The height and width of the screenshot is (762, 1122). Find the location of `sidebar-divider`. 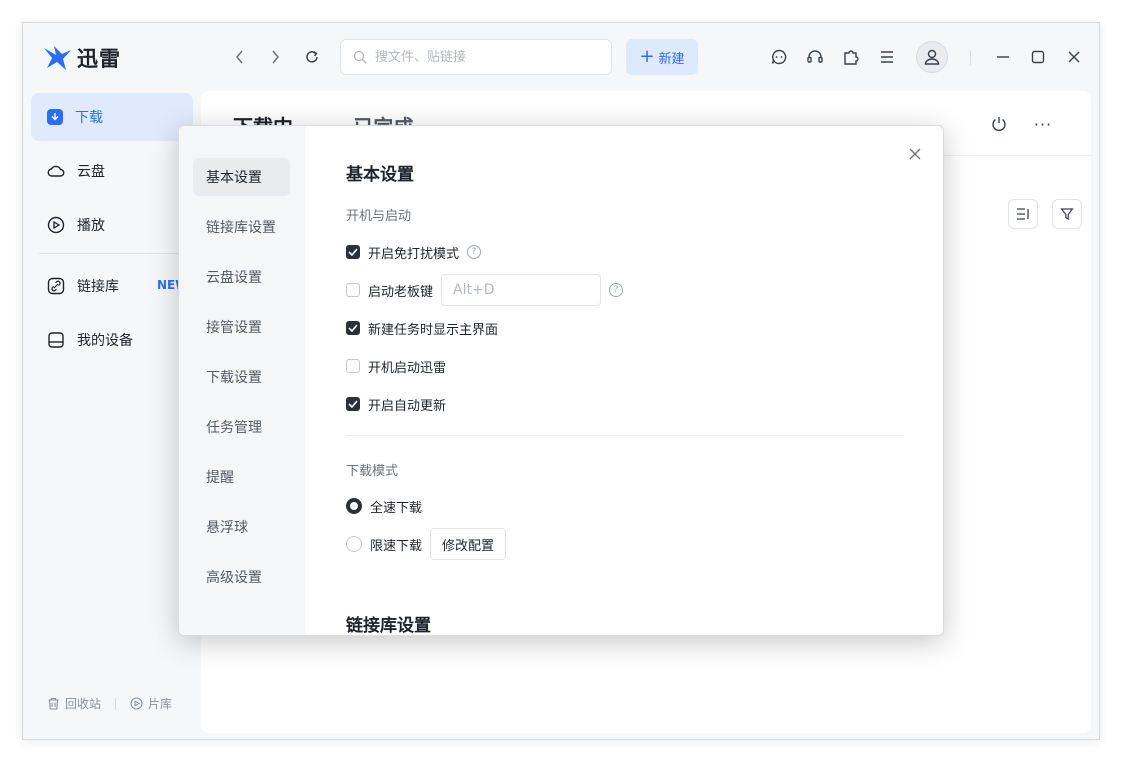

sidebar-divider is located at coordinates (117, 253).